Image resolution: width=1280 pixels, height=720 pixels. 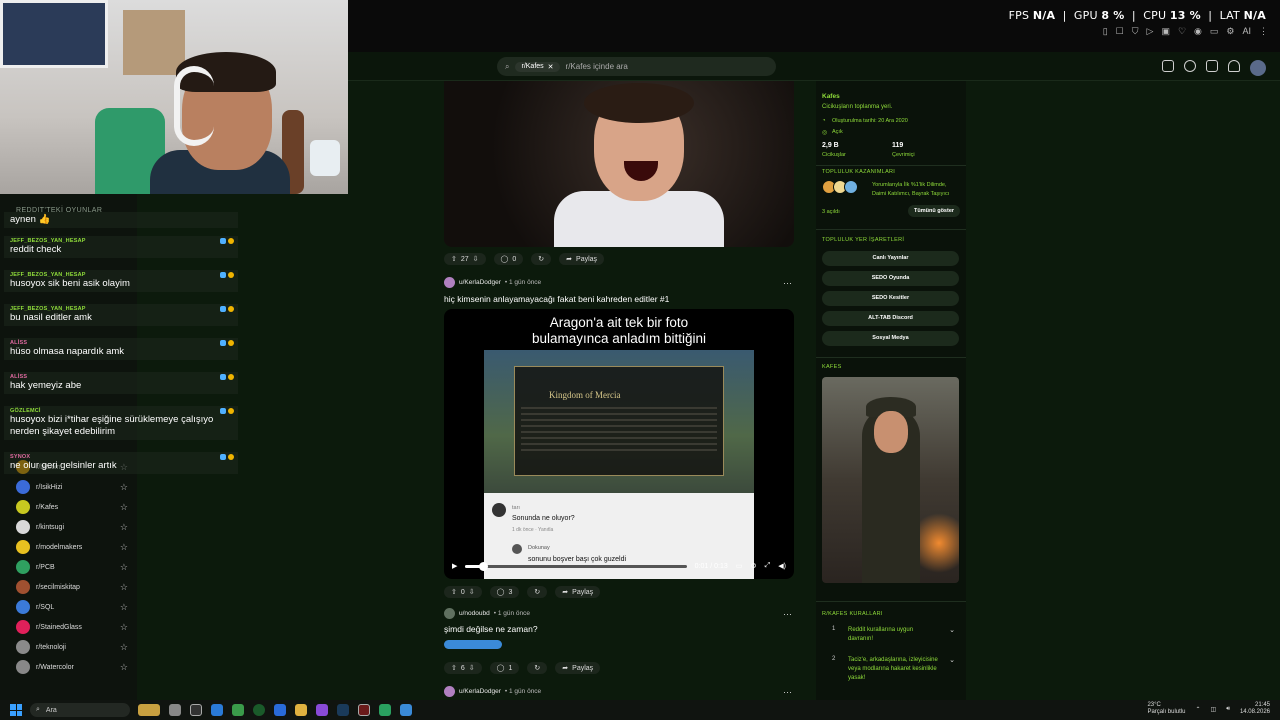 What do you see at coordinates (1214, 31) in the screenshot?
I see `tv-icon: ▭` at bounding box center [1214, 31].